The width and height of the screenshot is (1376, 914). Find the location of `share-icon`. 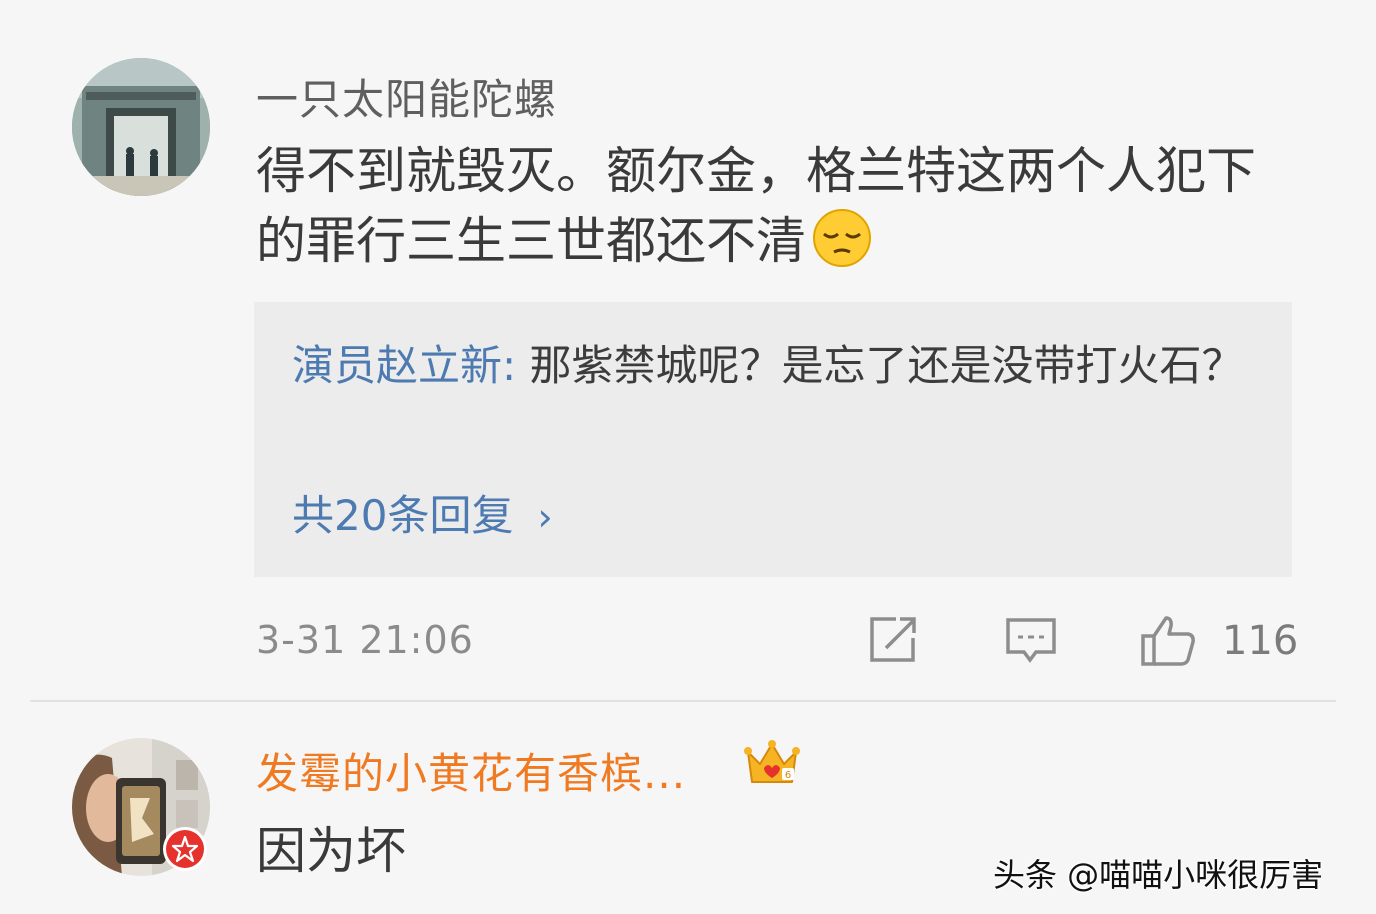

share-icon is located at coordinates (893, 640).